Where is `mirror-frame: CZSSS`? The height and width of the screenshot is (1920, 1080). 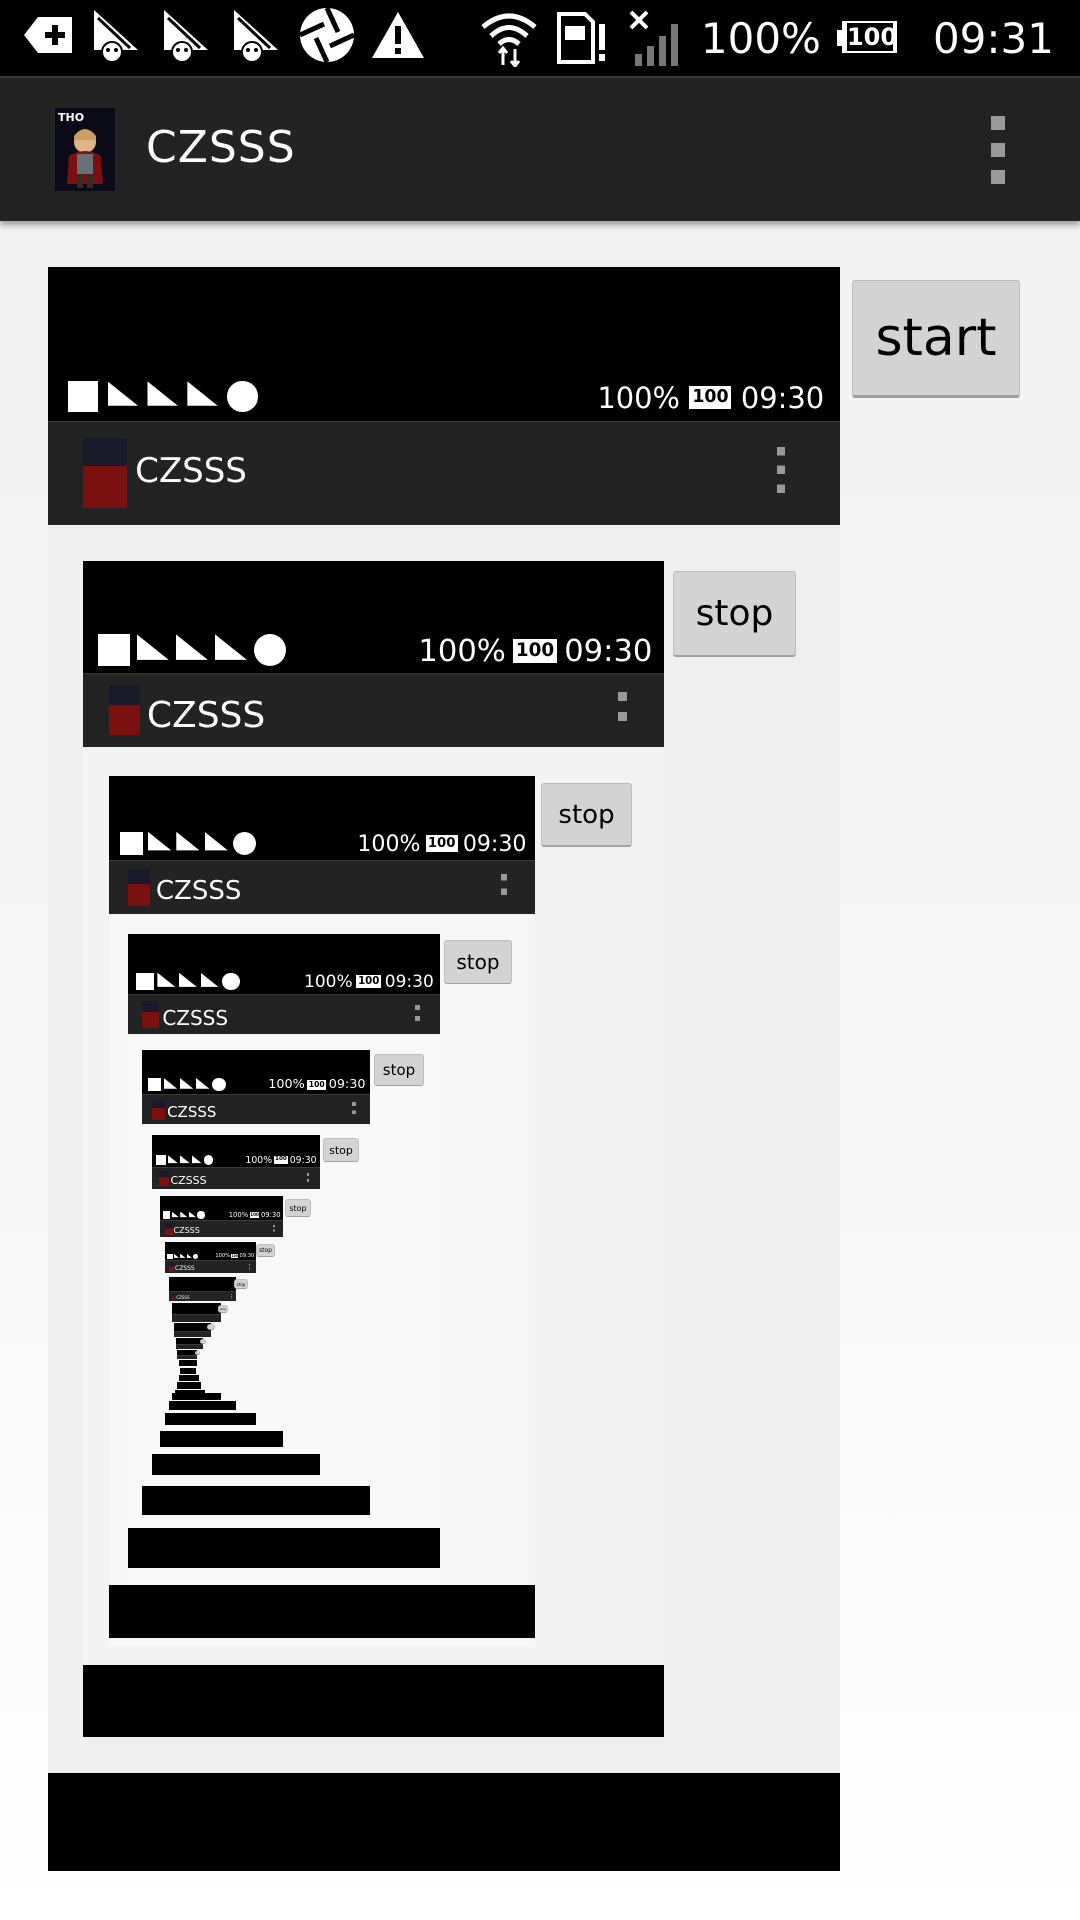
mirror-frame: CZSSS is located at coordinates (202, 1289).